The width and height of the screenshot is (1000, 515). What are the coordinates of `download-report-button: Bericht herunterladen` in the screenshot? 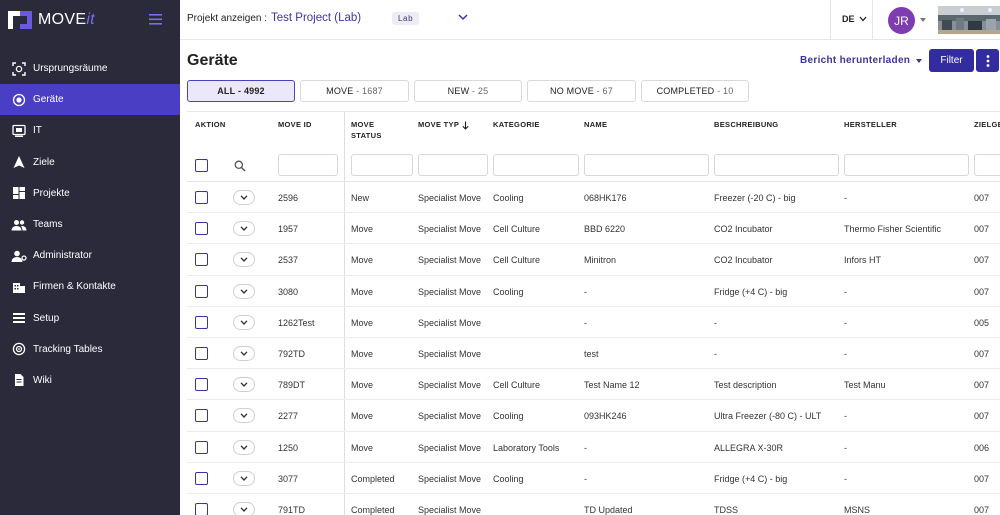 It's located at (861, 60).